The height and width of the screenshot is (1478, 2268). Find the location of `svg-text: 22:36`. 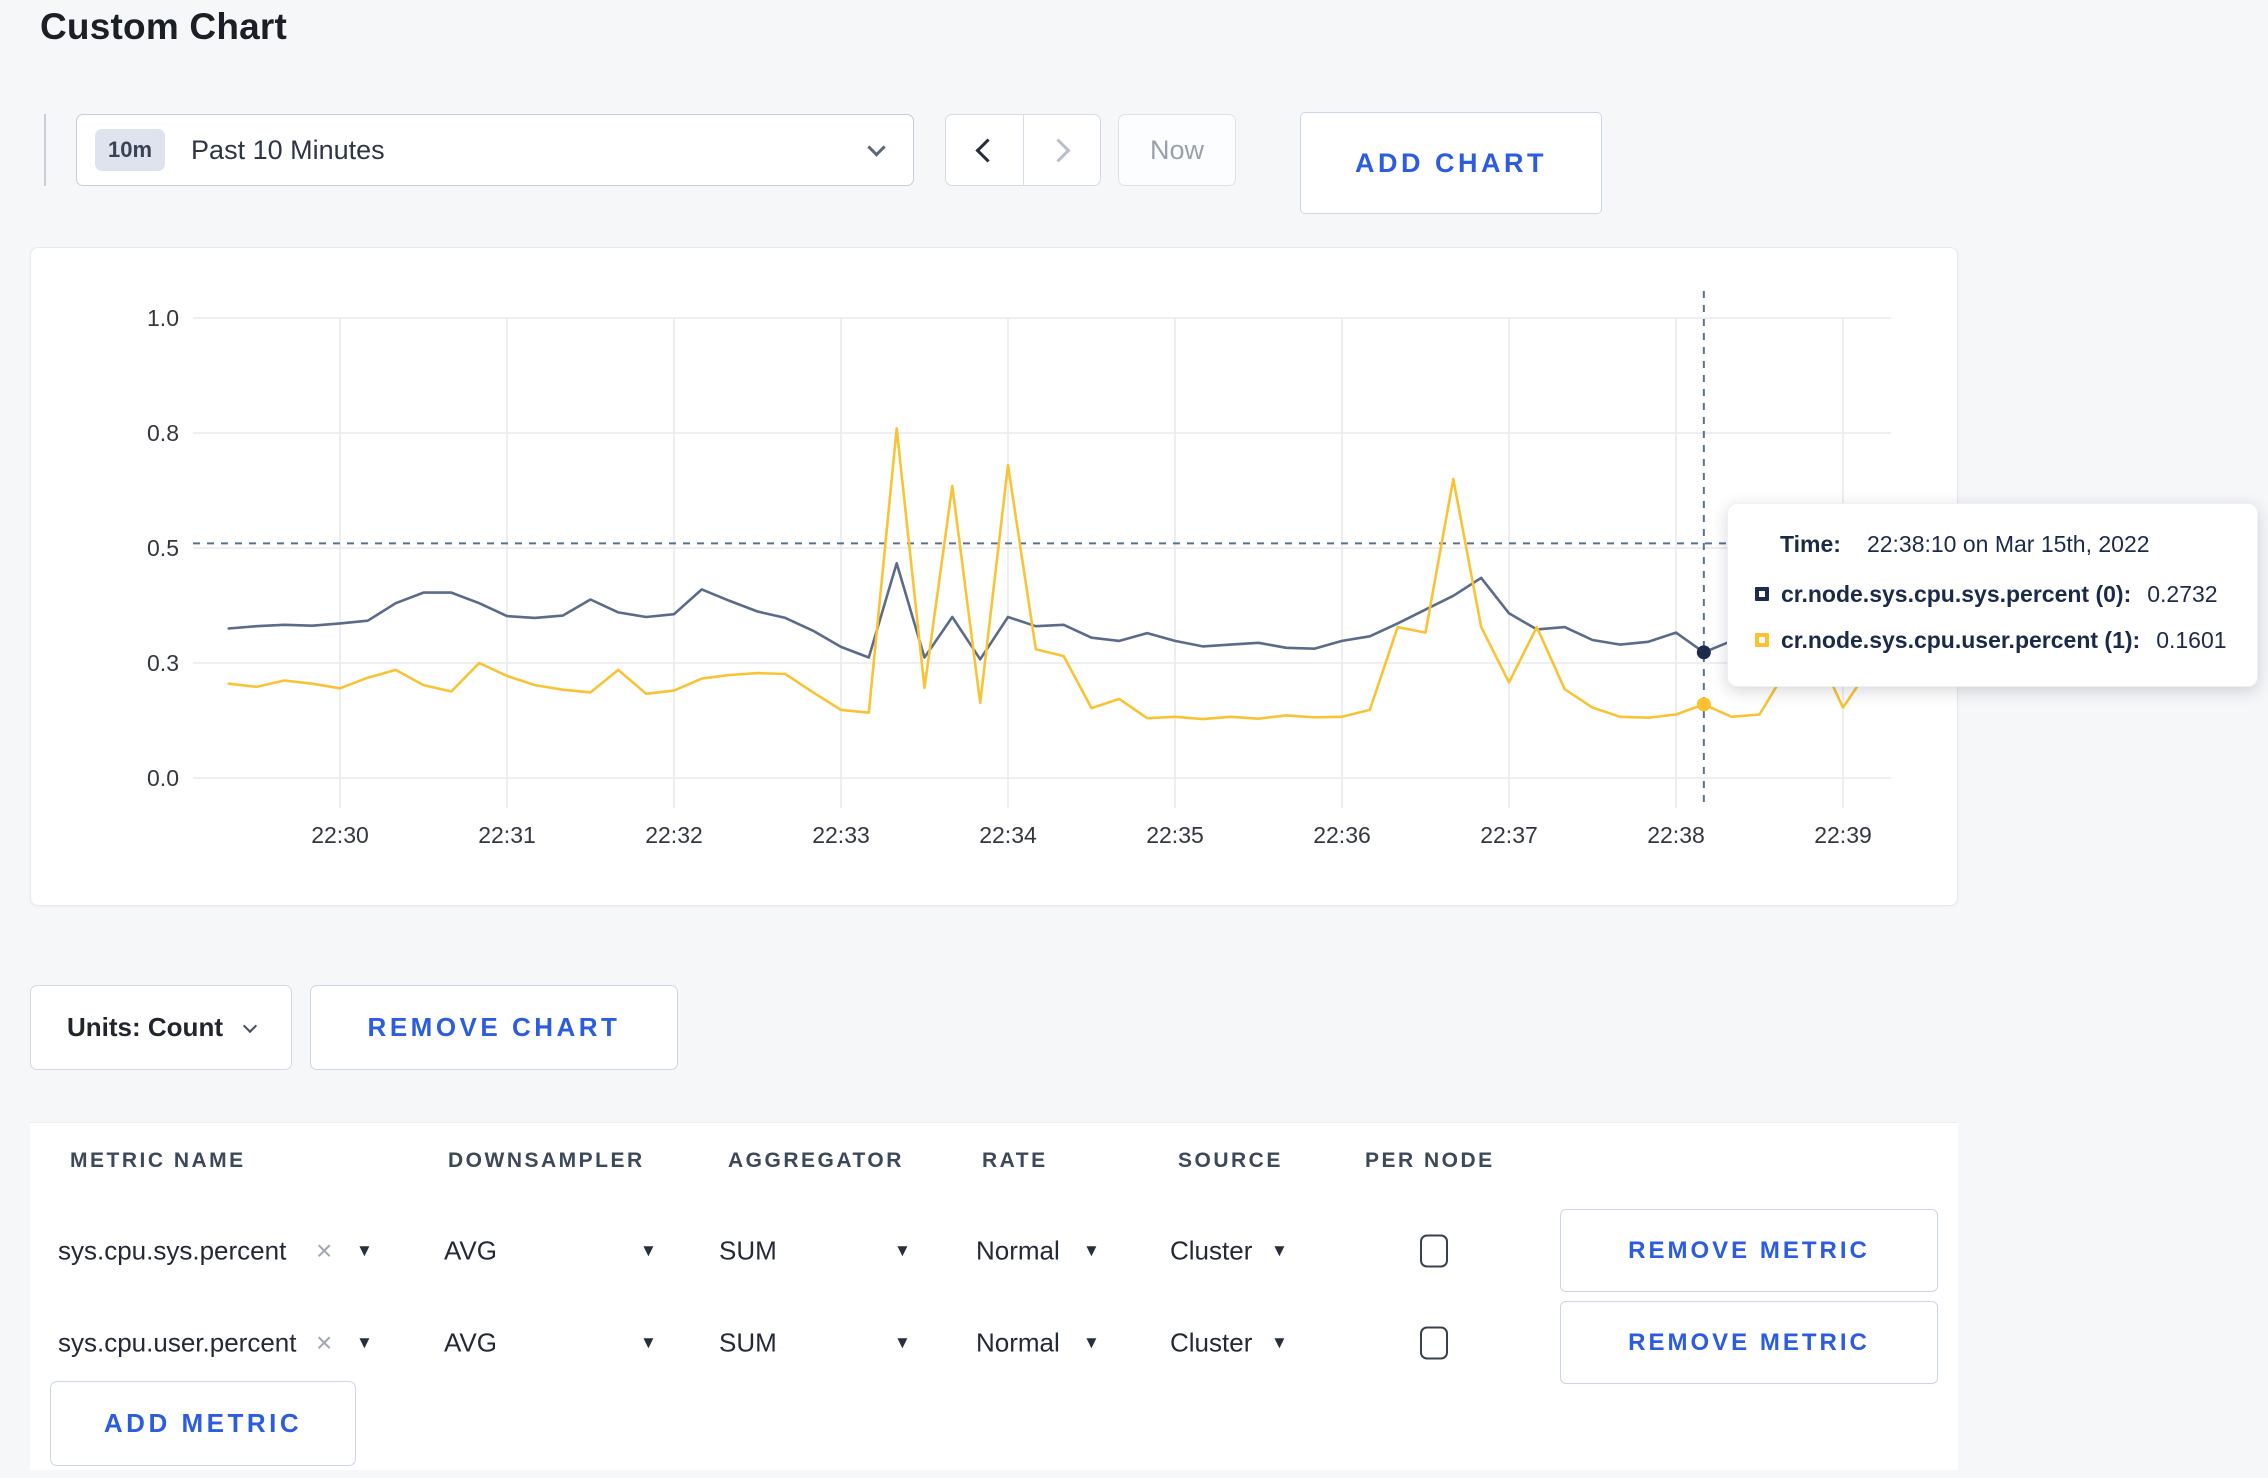

svg-text: 22:36 is located at coordinates (1342, 835).